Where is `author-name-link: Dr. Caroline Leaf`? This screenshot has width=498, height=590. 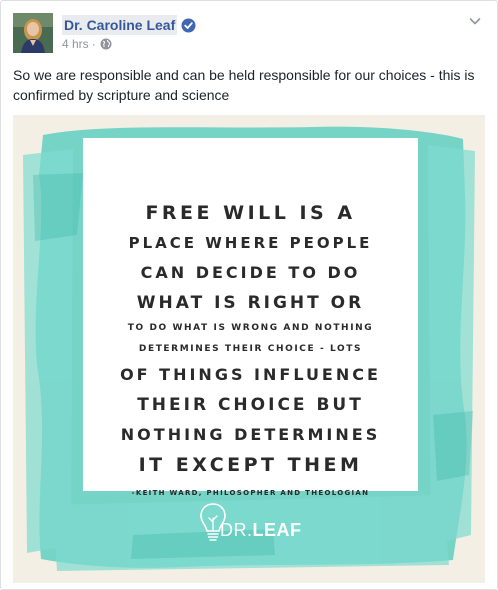
author-name-link: Dr. Caroline Leaf is located at coordinates (120, 25).